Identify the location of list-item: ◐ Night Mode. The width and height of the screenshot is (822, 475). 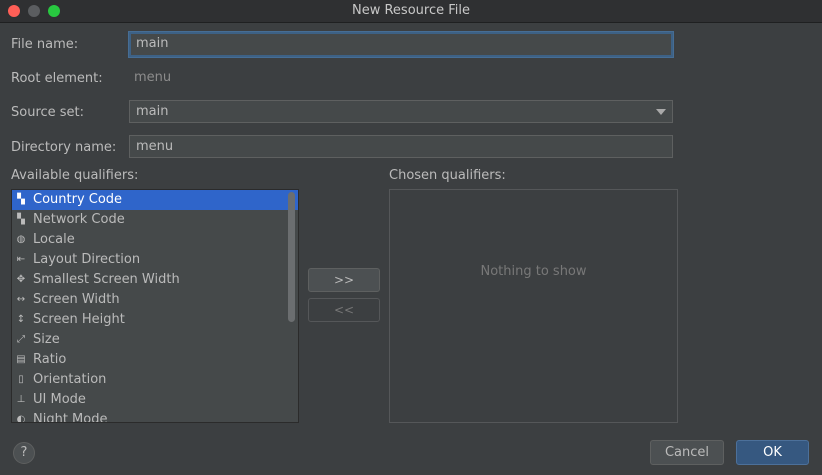
(155, 416).